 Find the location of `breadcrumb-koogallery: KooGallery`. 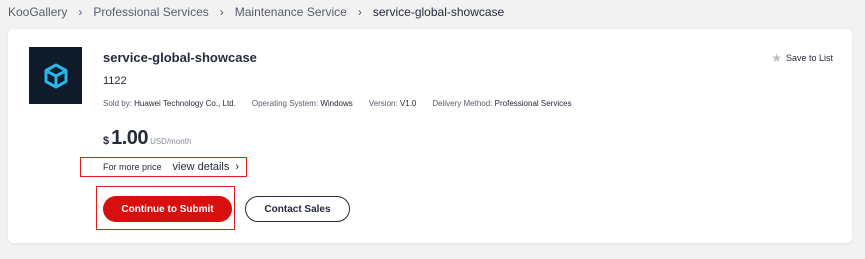

breadcrumb-koogallery: KooGallery is located at coordinates (37, 12).